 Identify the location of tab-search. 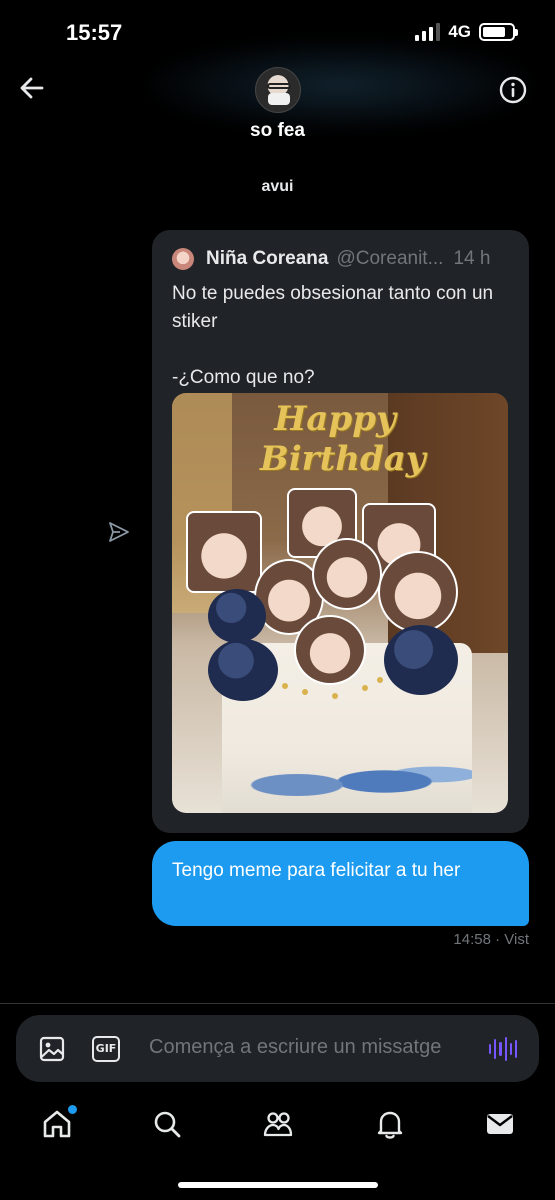
(167, 1124).